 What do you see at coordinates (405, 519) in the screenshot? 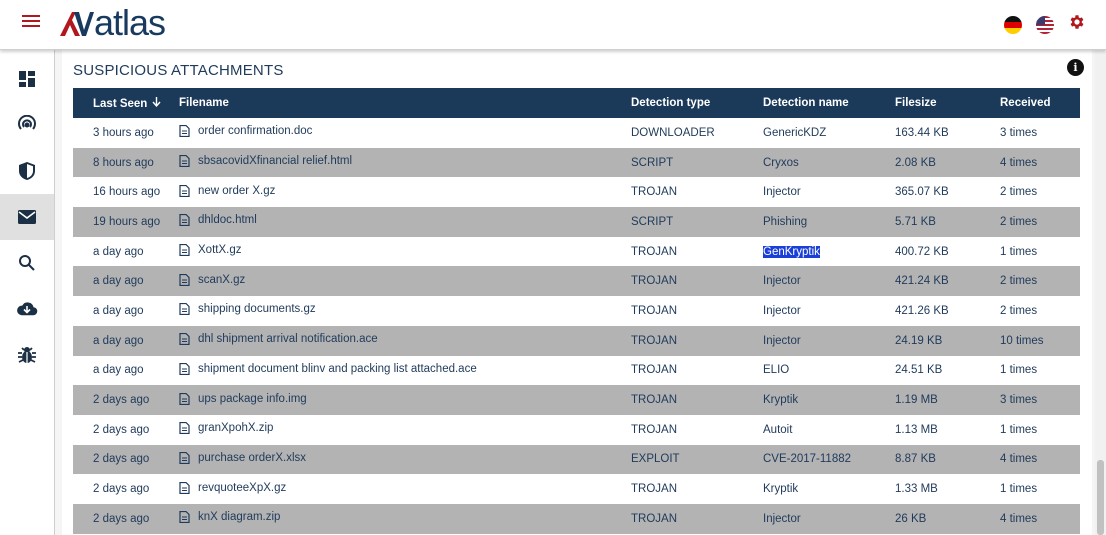
I see `cell-filename: knX diagram.zip` at bounding box center [405, 519].